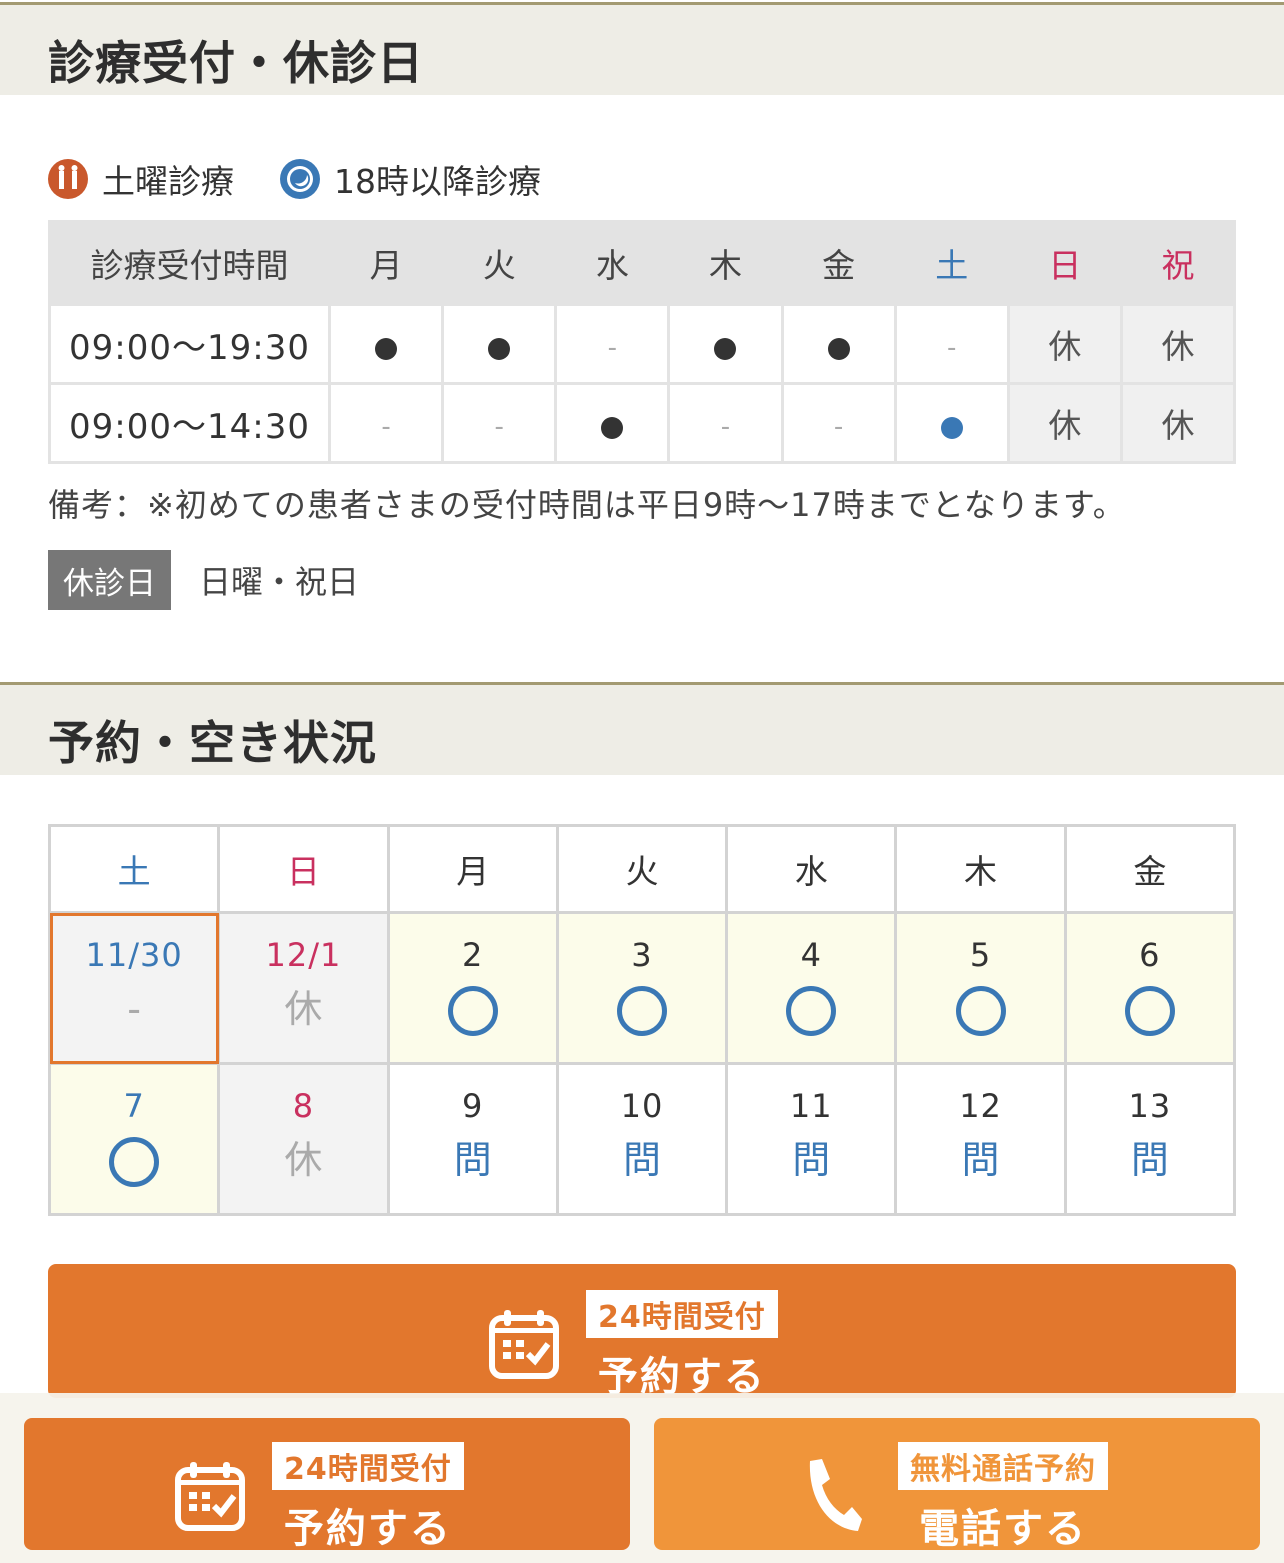 This screenshot has height=1563, width=1284. Describe the element at coordinates (109, 580) in the screenshot. I see `closed-days-label: 休診日` at that location.